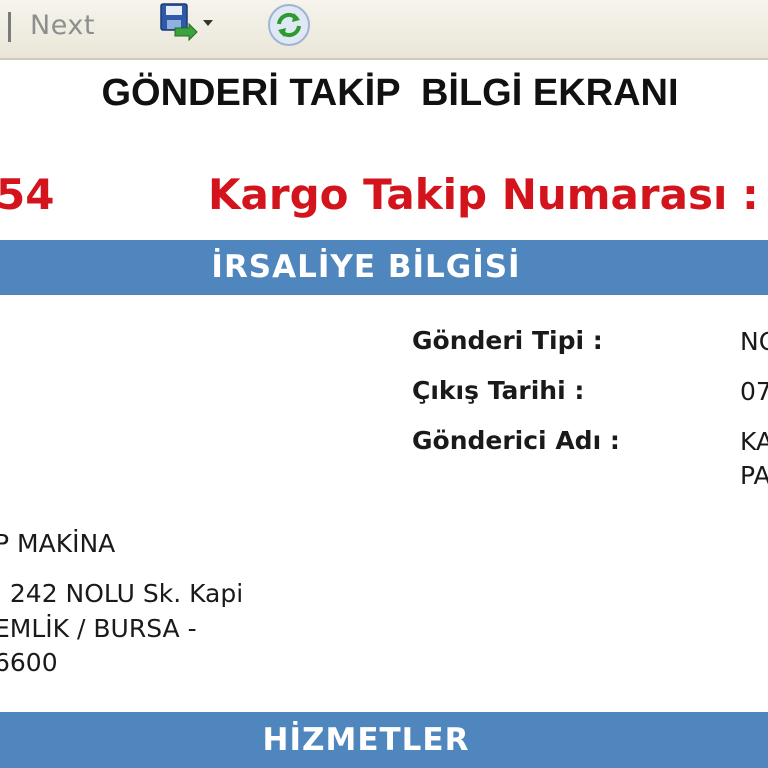 The image size is (768, 768). What do you see at coordinates (390, 93) in the screenshot?
I see `page-title: GÖNDERİ TAKİP BİLGİ EKRANI` at bounding box center [390, 93].